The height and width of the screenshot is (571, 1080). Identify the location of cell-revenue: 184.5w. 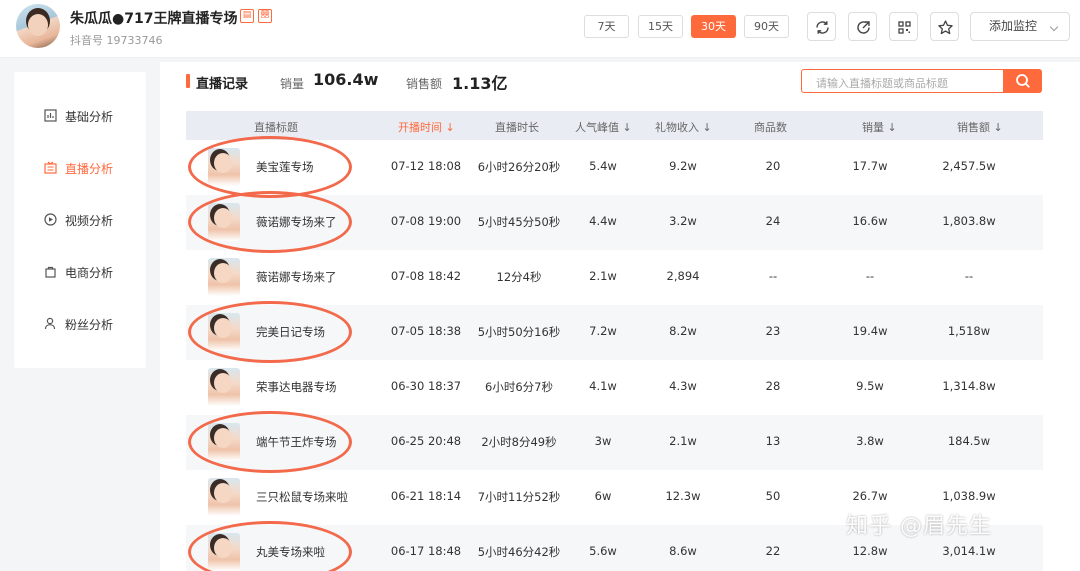
(969, 441).